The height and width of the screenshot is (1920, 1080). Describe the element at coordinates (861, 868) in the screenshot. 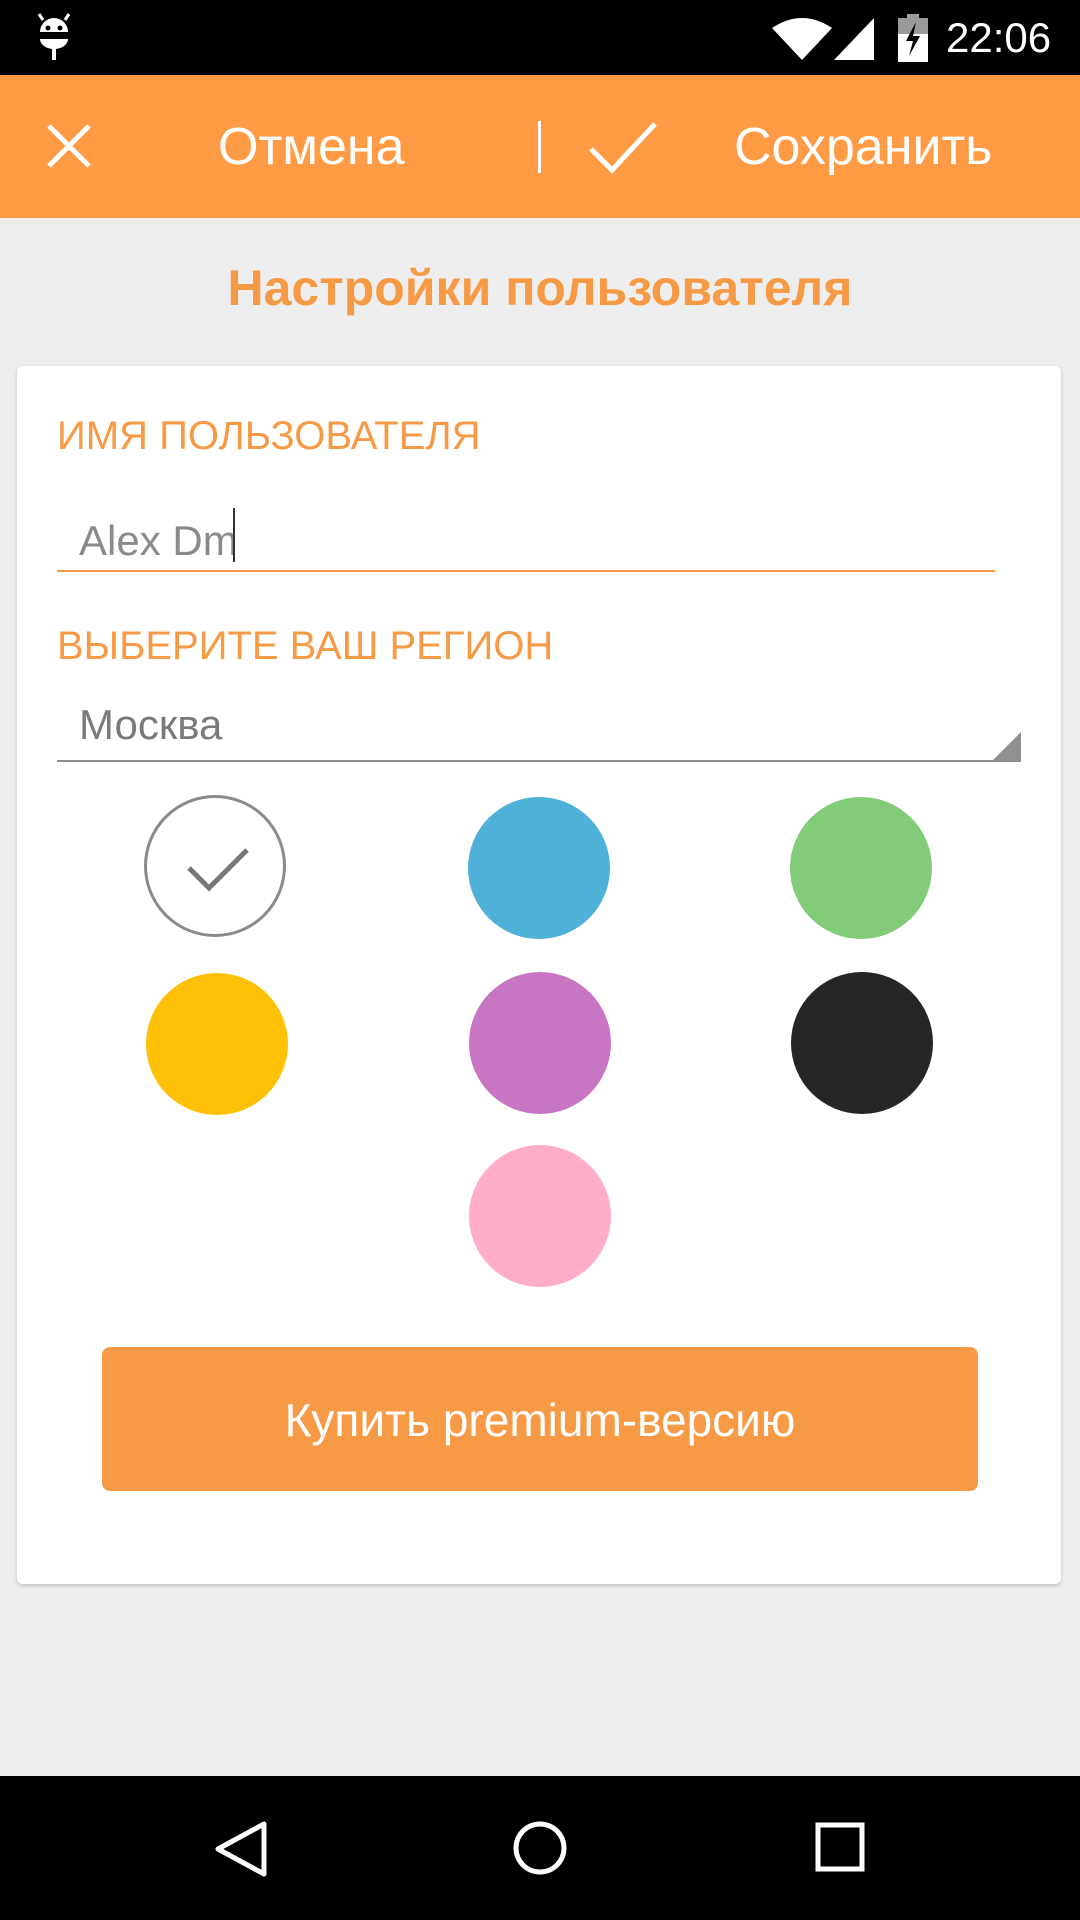

I see `color-swatch-green` at that location.